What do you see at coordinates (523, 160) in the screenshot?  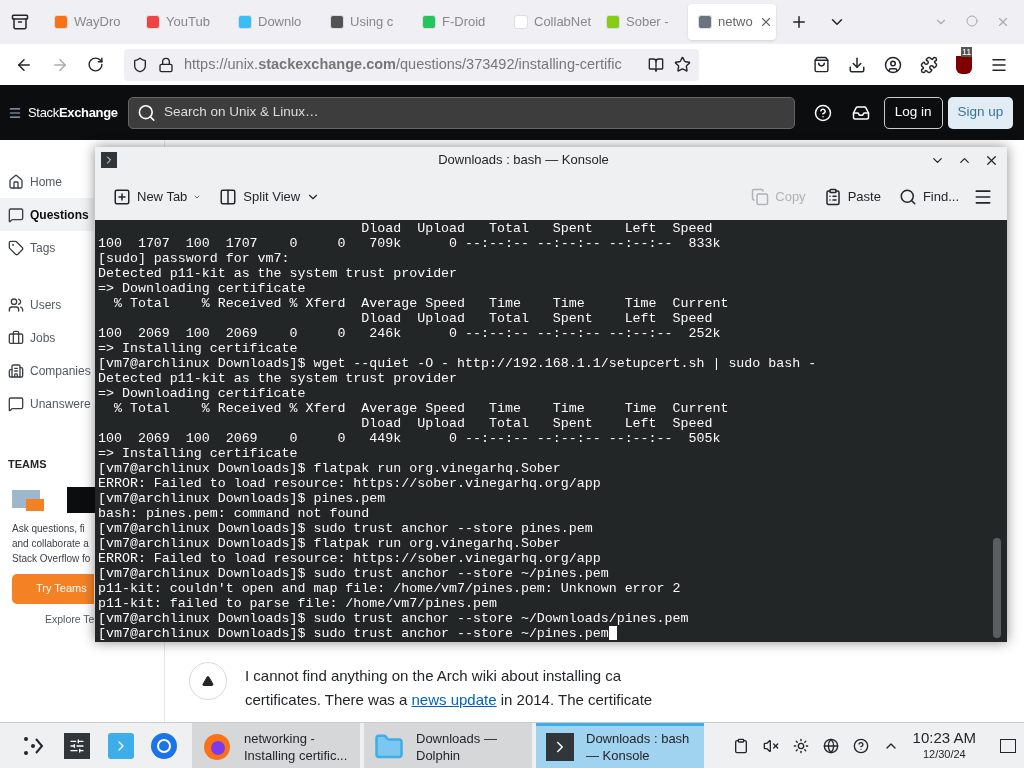 I see `window-title: Downloads : bash — Konsole` at bounding box center [523, 160].